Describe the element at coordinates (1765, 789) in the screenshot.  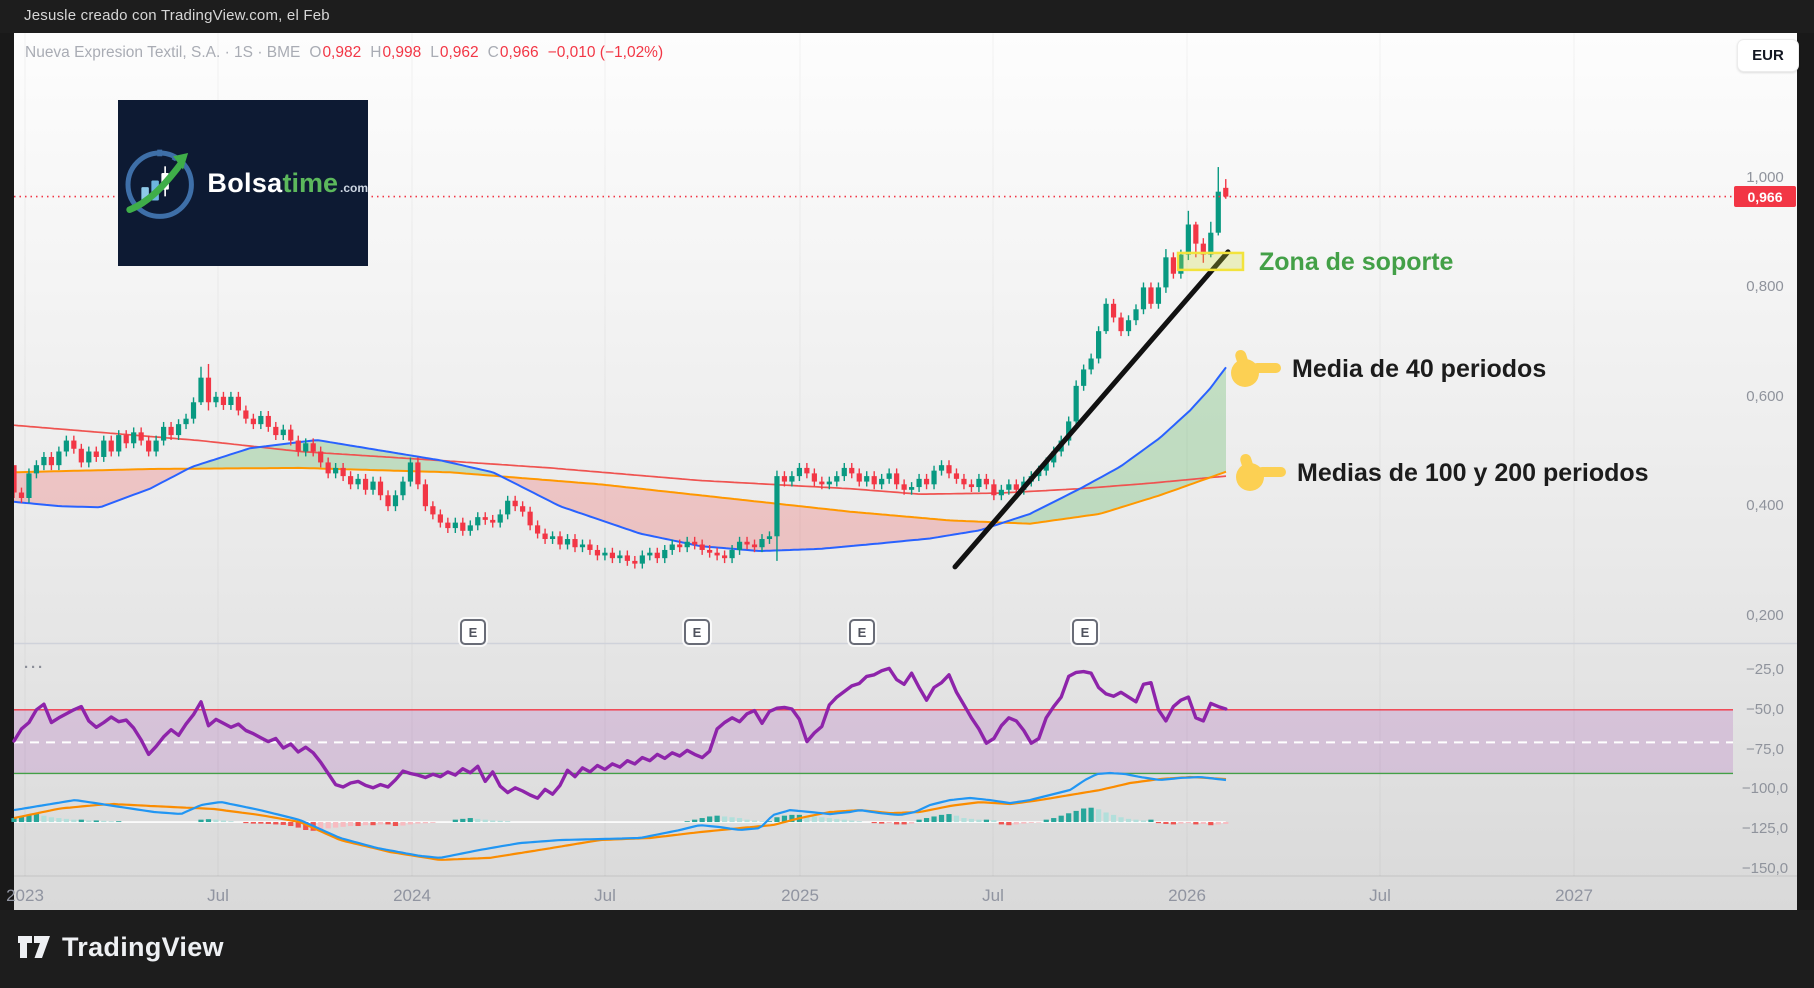
I see `indicator-axis-label: −100,0` at that location.